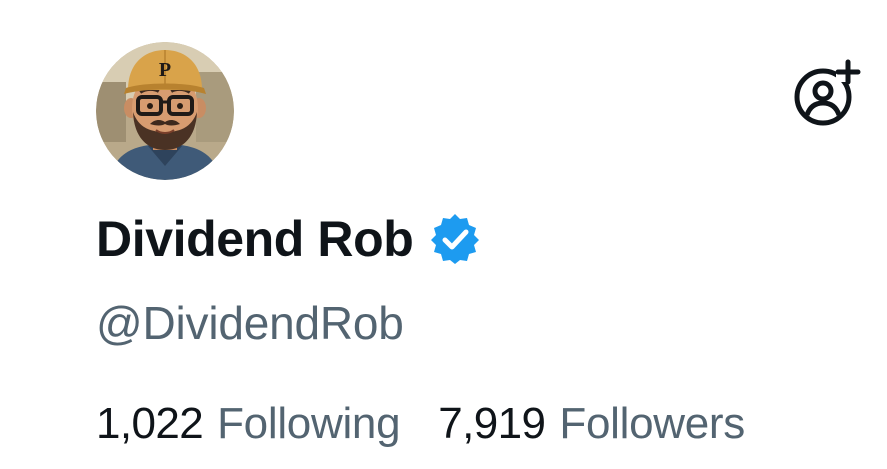  What do you see at coordinates (165, 70) in the screenshot?
I see `svg-text: P` at bounding box center [165, 70].